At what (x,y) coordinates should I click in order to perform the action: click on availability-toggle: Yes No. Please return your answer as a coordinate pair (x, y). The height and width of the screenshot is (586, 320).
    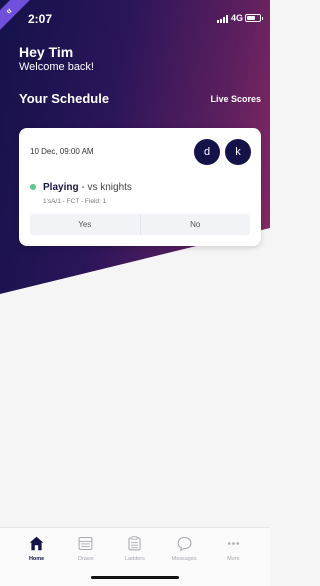
    Looking at the image, I should click on (140, 224).